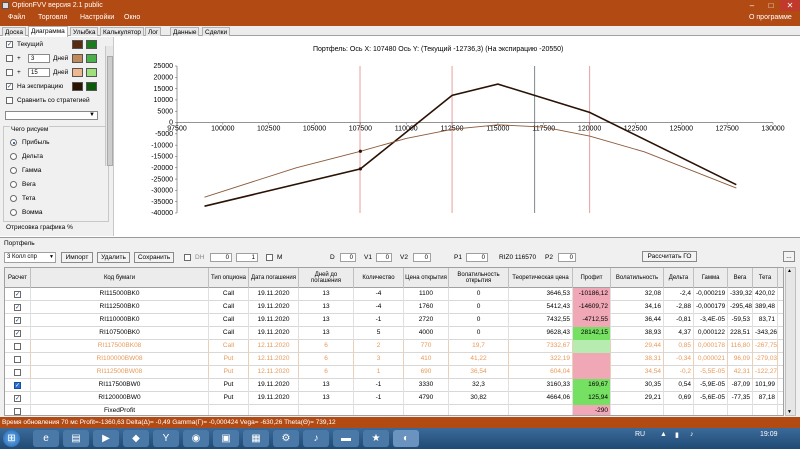 The image size is (800, 449). I want to click on plus-days-1-checkbox, so click(9, 58).